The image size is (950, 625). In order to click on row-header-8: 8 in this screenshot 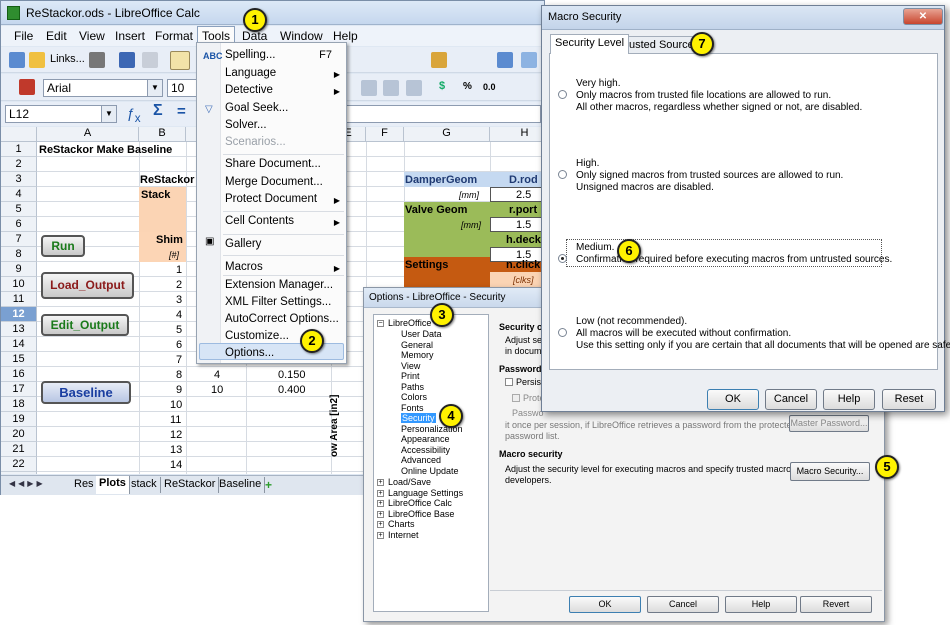, I will do `click(19, 254)`.